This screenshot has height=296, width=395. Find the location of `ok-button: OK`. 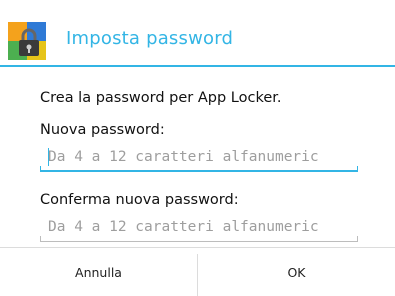

ok-button: OK is located at coordinates (296, 272).